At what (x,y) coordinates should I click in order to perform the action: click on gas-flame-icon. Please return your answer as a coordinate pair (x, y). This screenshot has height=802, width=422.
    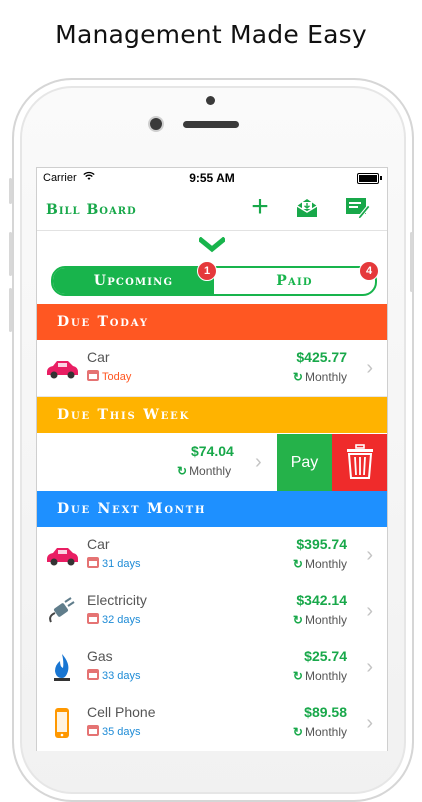
    Looking at the image, I should click on (62, 667).